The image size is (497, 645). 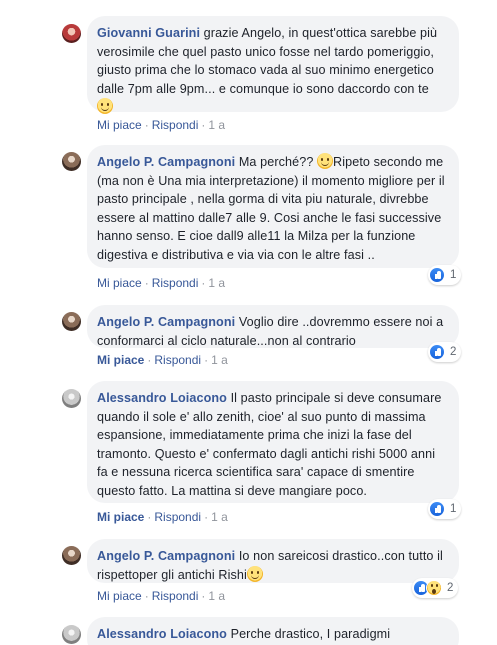 What do you see at coordinates (308, 634) in the screenshot?
I see `comment-text: Perche drastico, I paradigmi` at bounding box center [308, 634].